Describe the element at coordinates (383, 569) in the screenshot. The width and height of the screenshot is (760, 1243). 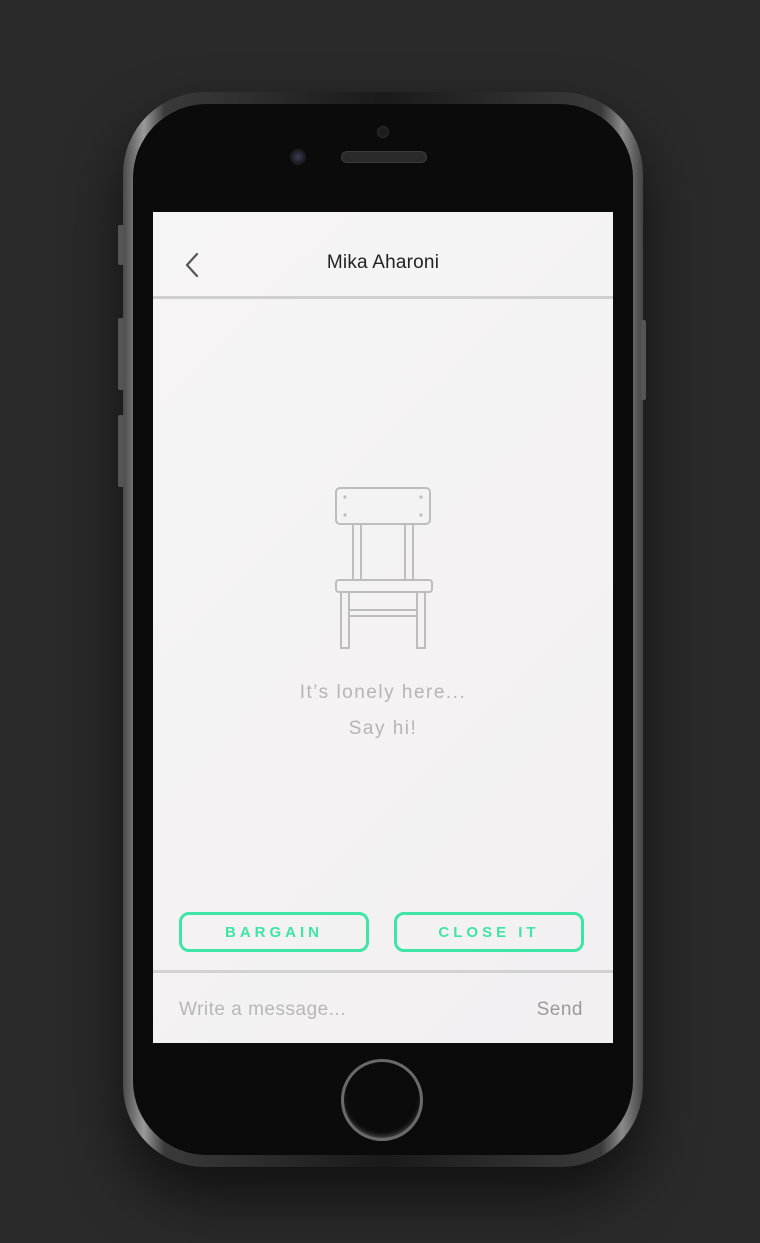
I see `chair-icon` at that location.